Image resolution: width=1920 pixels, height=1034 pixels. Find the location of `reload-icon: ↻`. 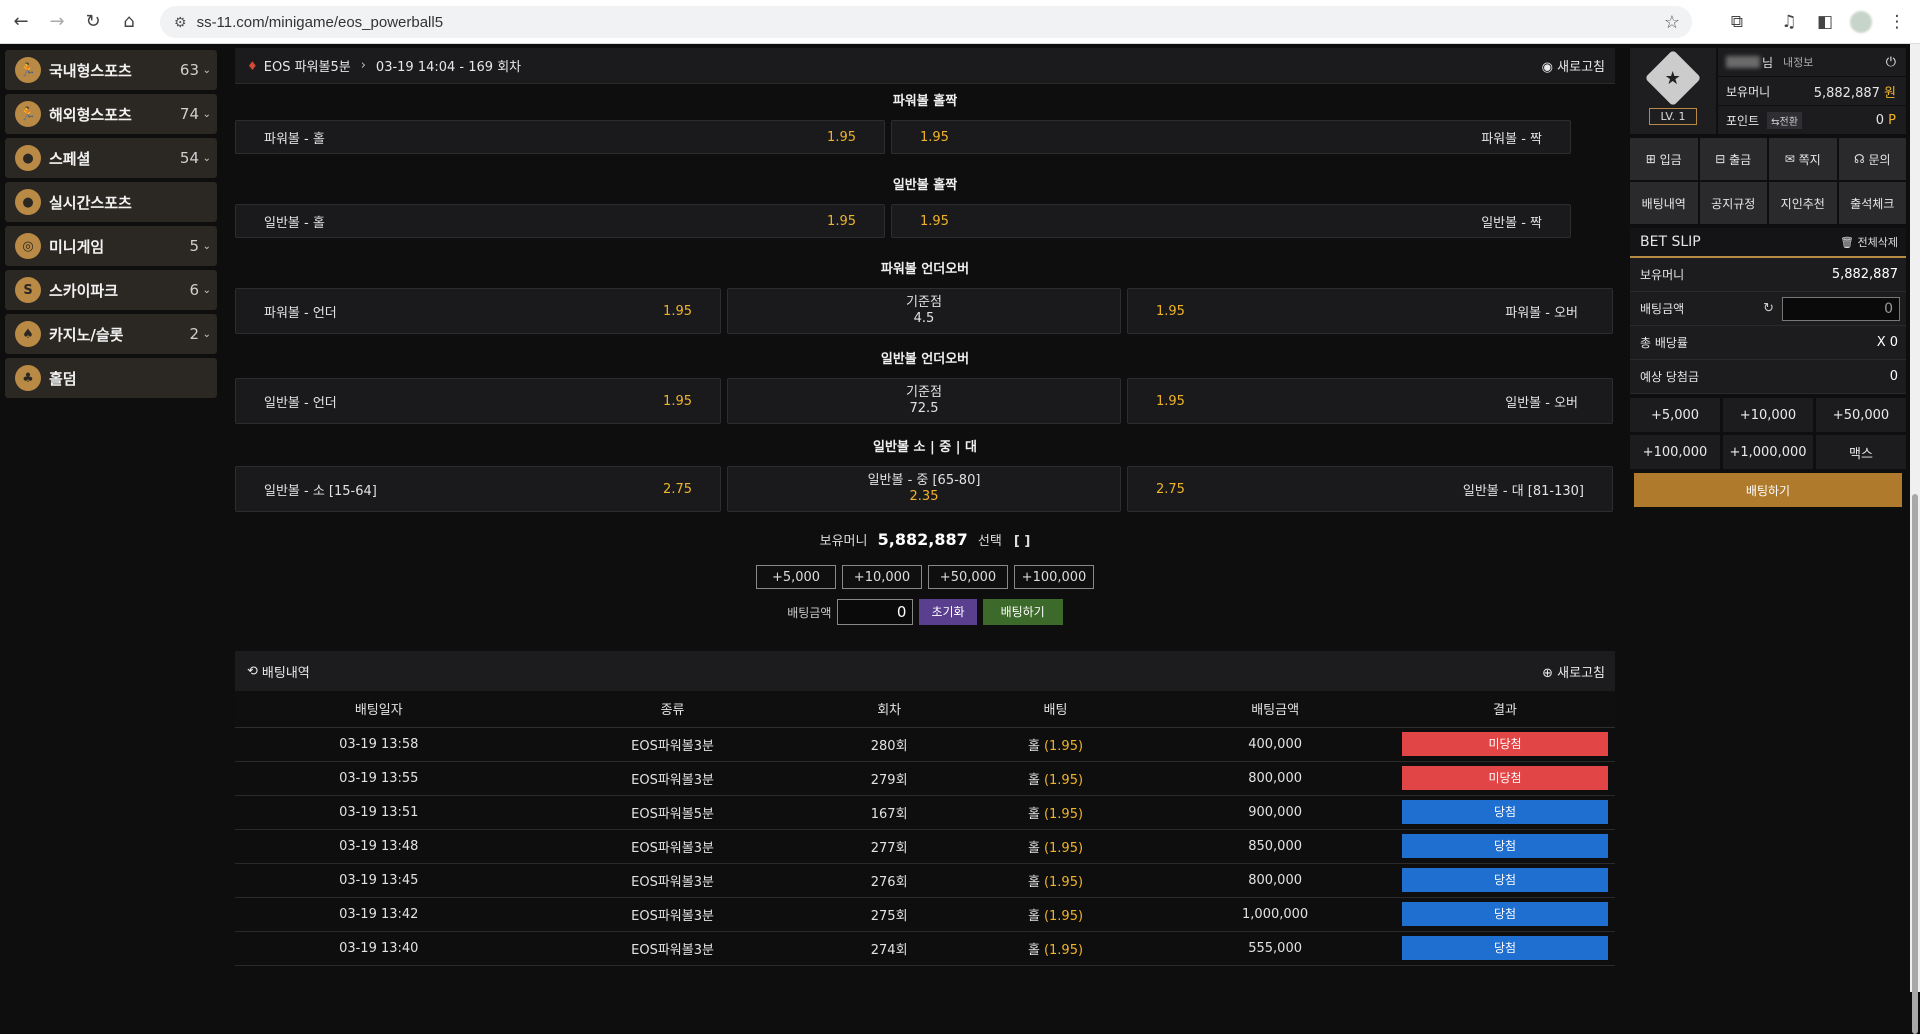

reload-icon: ↻ is located at coordinates (93, 22).